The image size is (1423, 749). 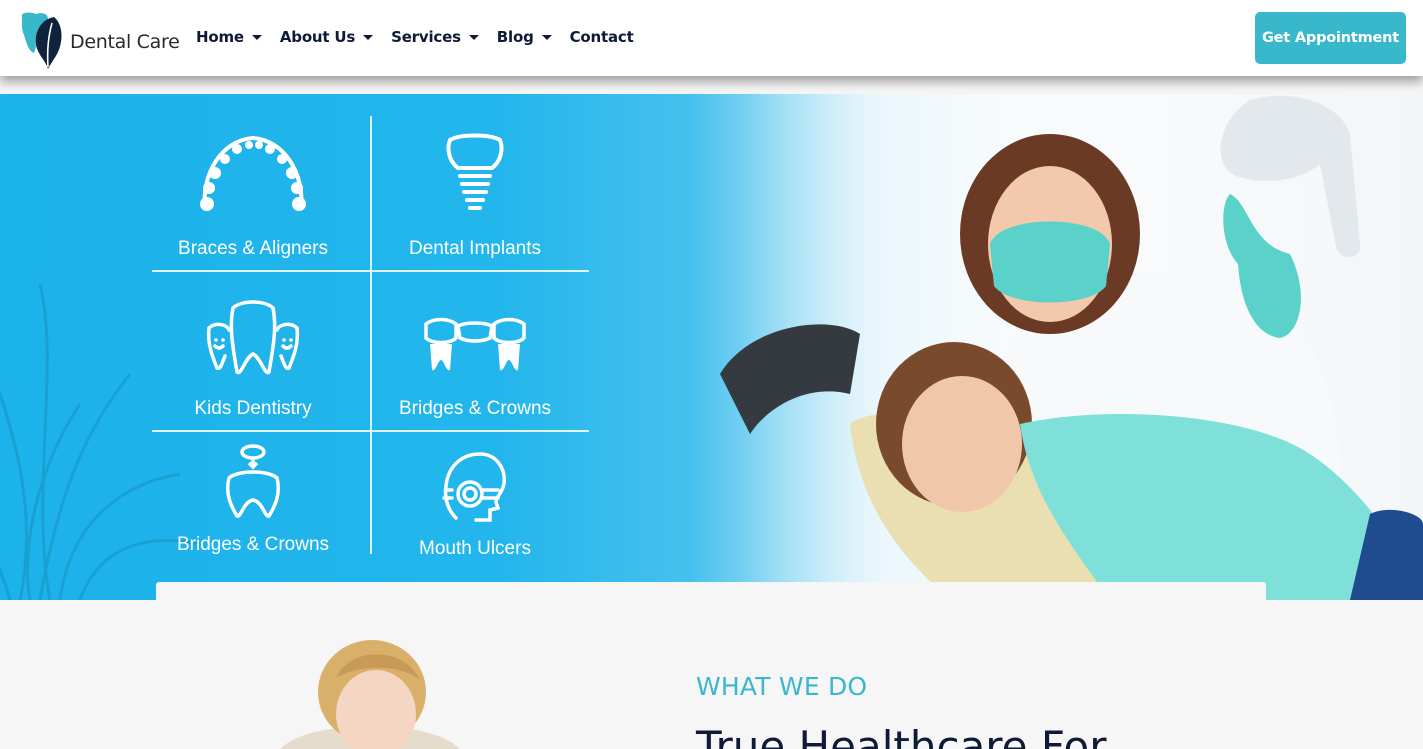 What do you see at coordinates (475, 171) in the screenshot?
I see `implant-icon` at bounding box center [475, 171].